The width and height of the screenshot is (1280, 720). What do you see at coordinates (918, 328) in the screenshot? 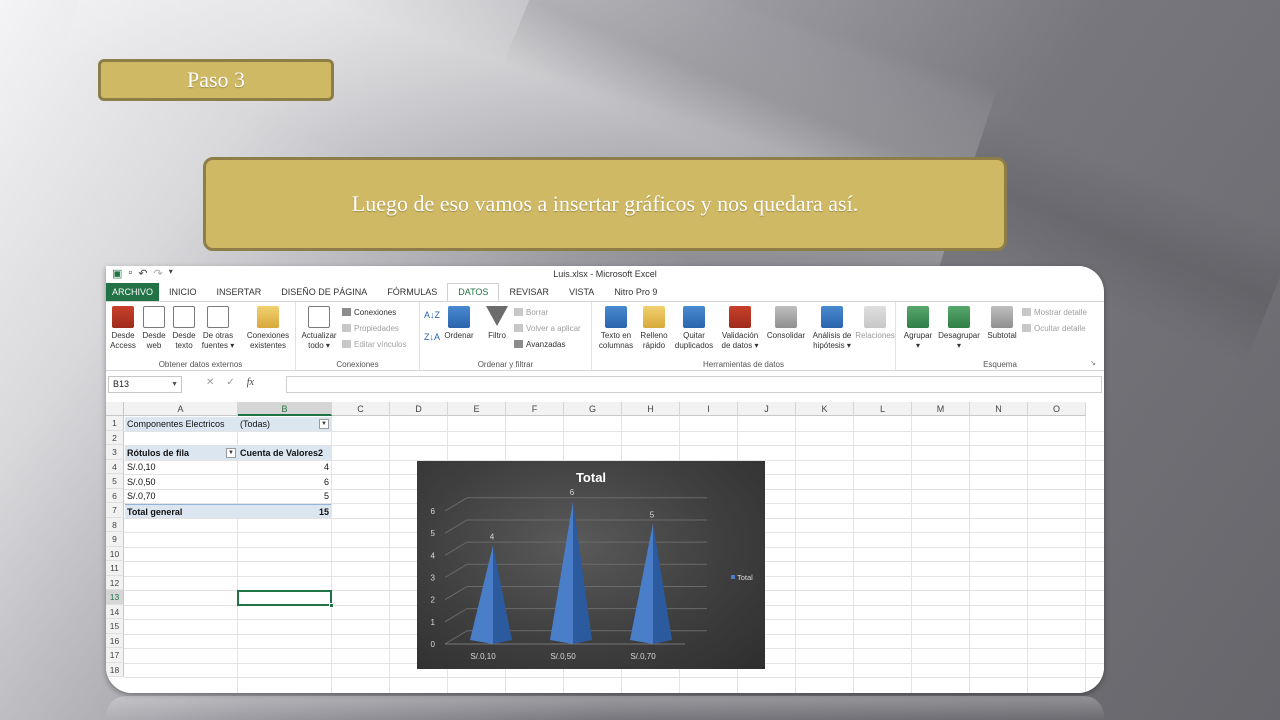
I see `agrupar-button: Agrupar ▾` at bounding box center [918, 328].